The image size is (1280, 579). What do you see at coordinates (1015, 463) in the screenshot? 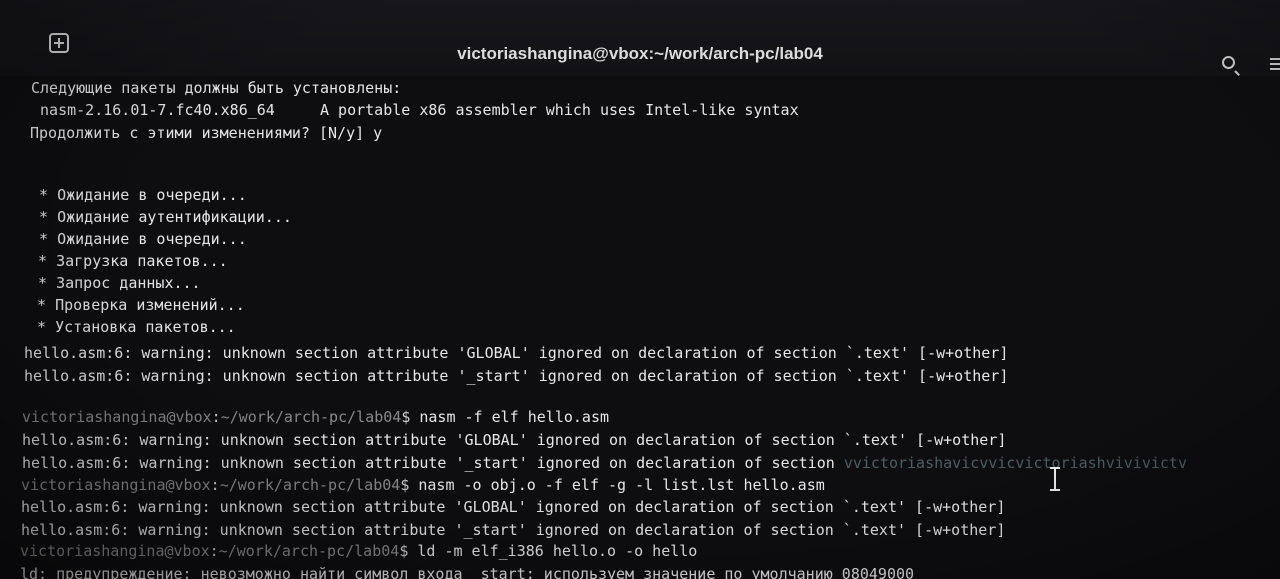
I see `ghost-overprint-text: vvictoriashavicvvicvictoriashvivivictv` at bounding box center [1015, 463].